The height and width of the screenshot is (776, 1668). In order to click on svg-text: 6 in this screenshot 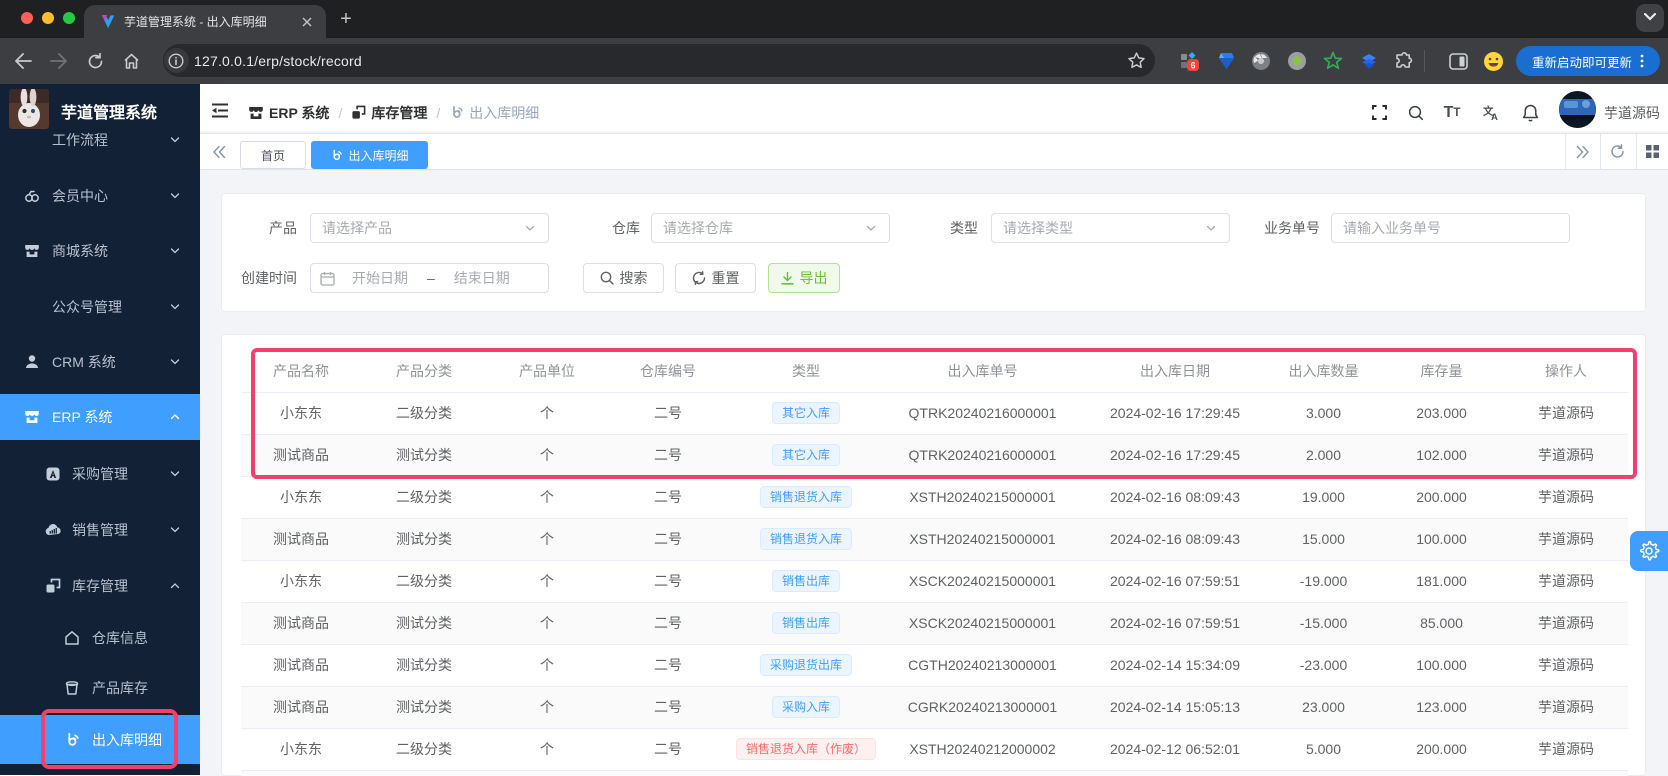, I will do `click(1192, 66)`.